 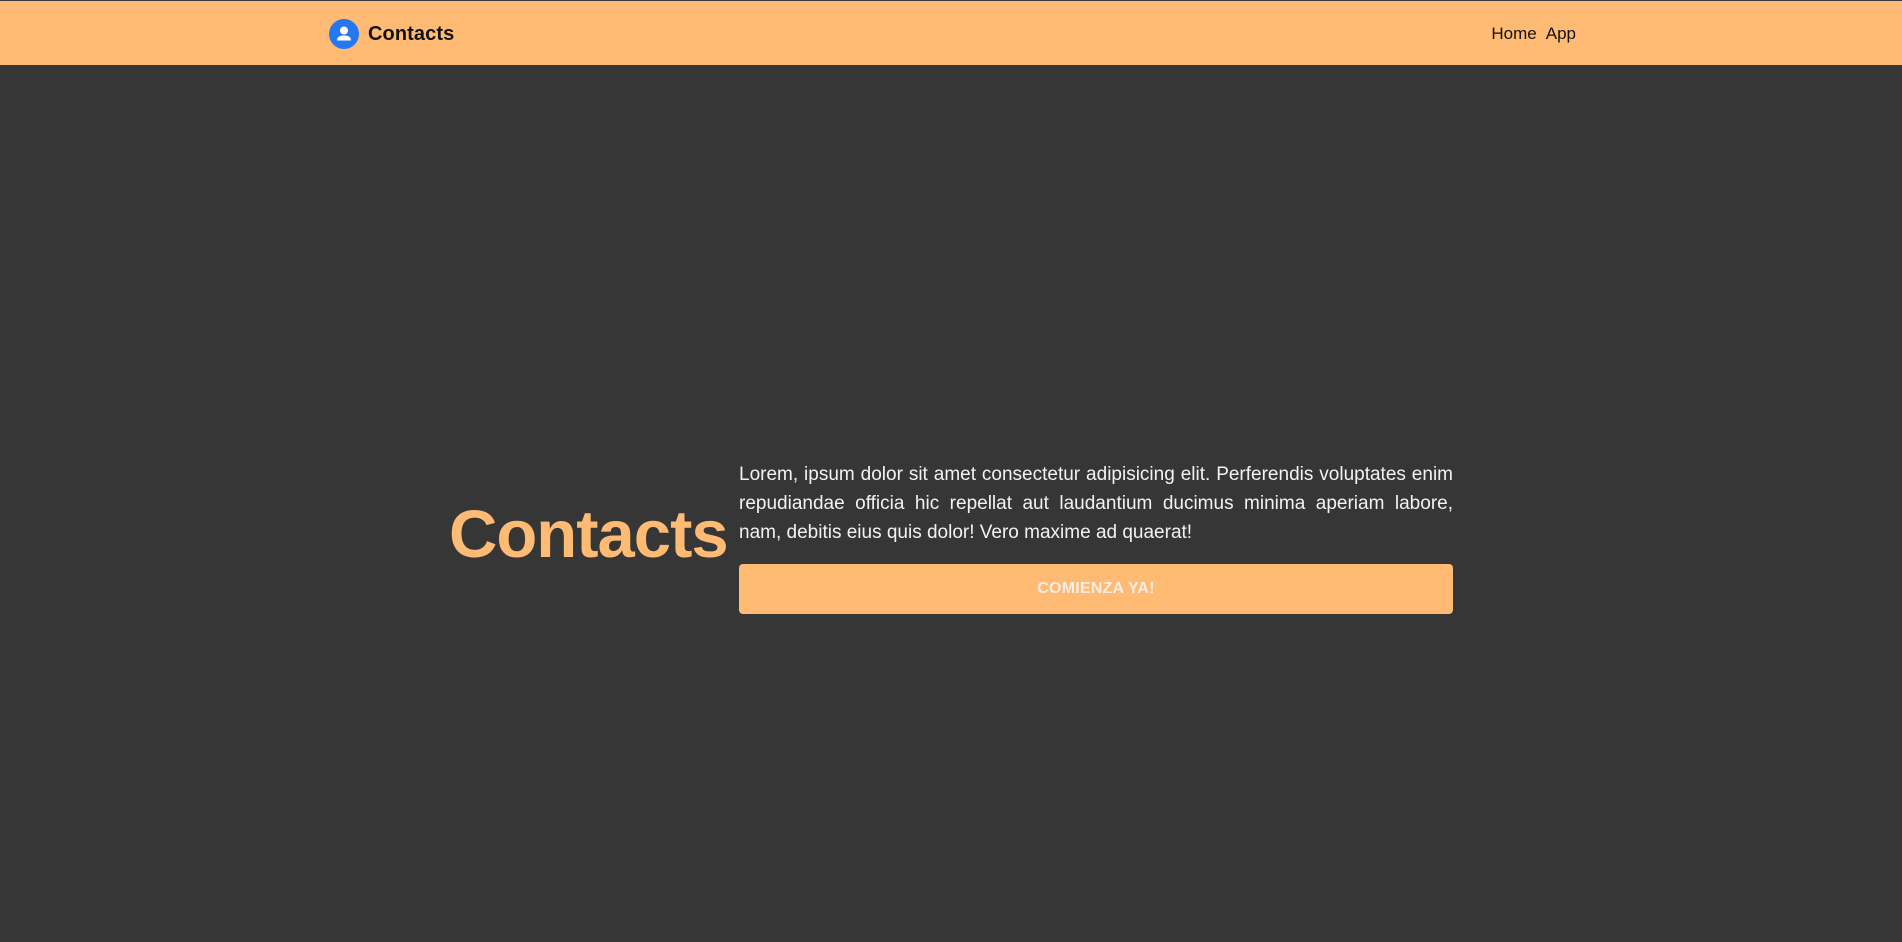 I want to click on nav-link-home: Home, so click(x=1513, y=34).